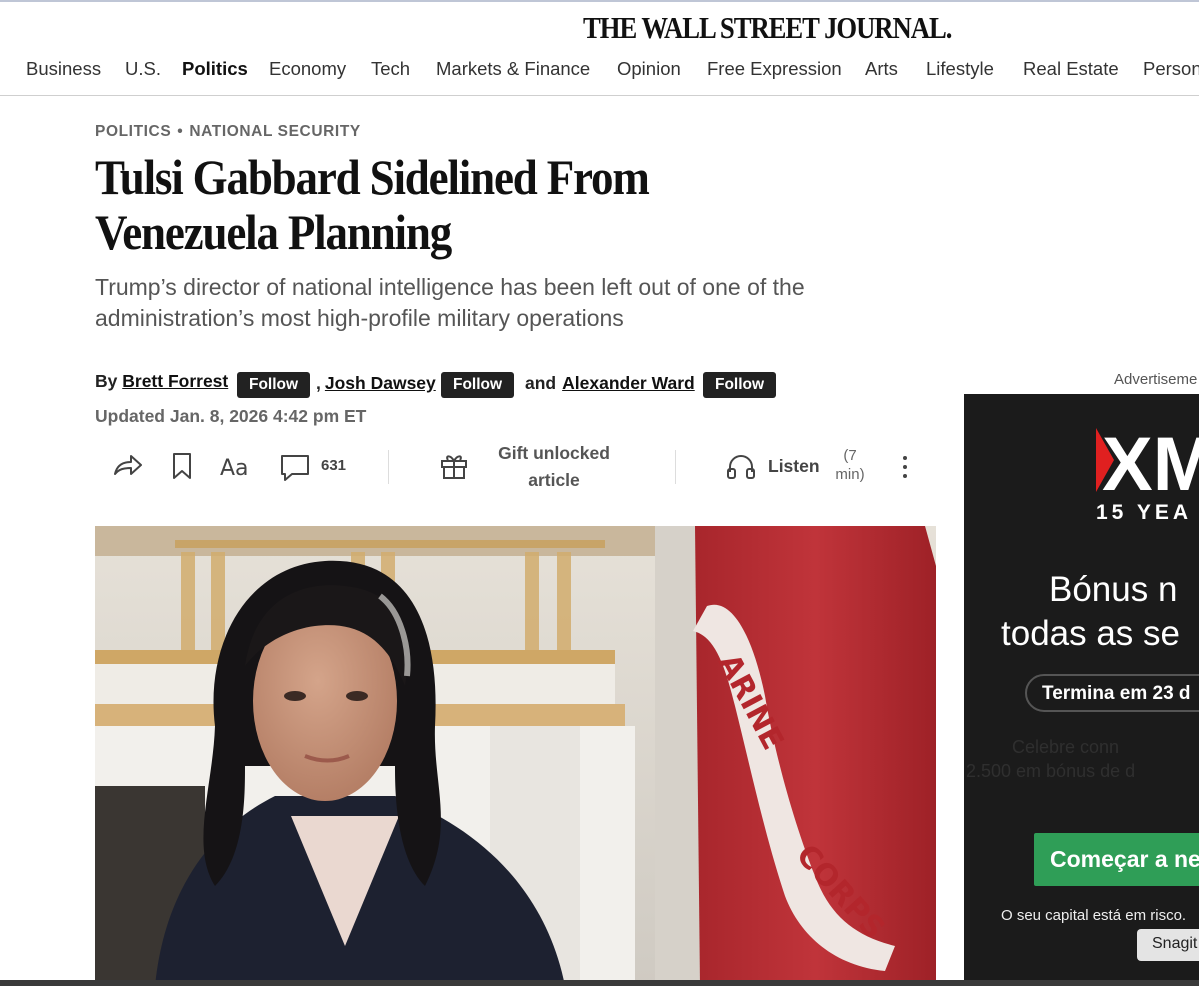 The height and width of the screenshot is (986, 1199). Describe the element at coordinates (1066, 747) in the screenshot. I see `ad-faint-text: Celebre conn` at that location.